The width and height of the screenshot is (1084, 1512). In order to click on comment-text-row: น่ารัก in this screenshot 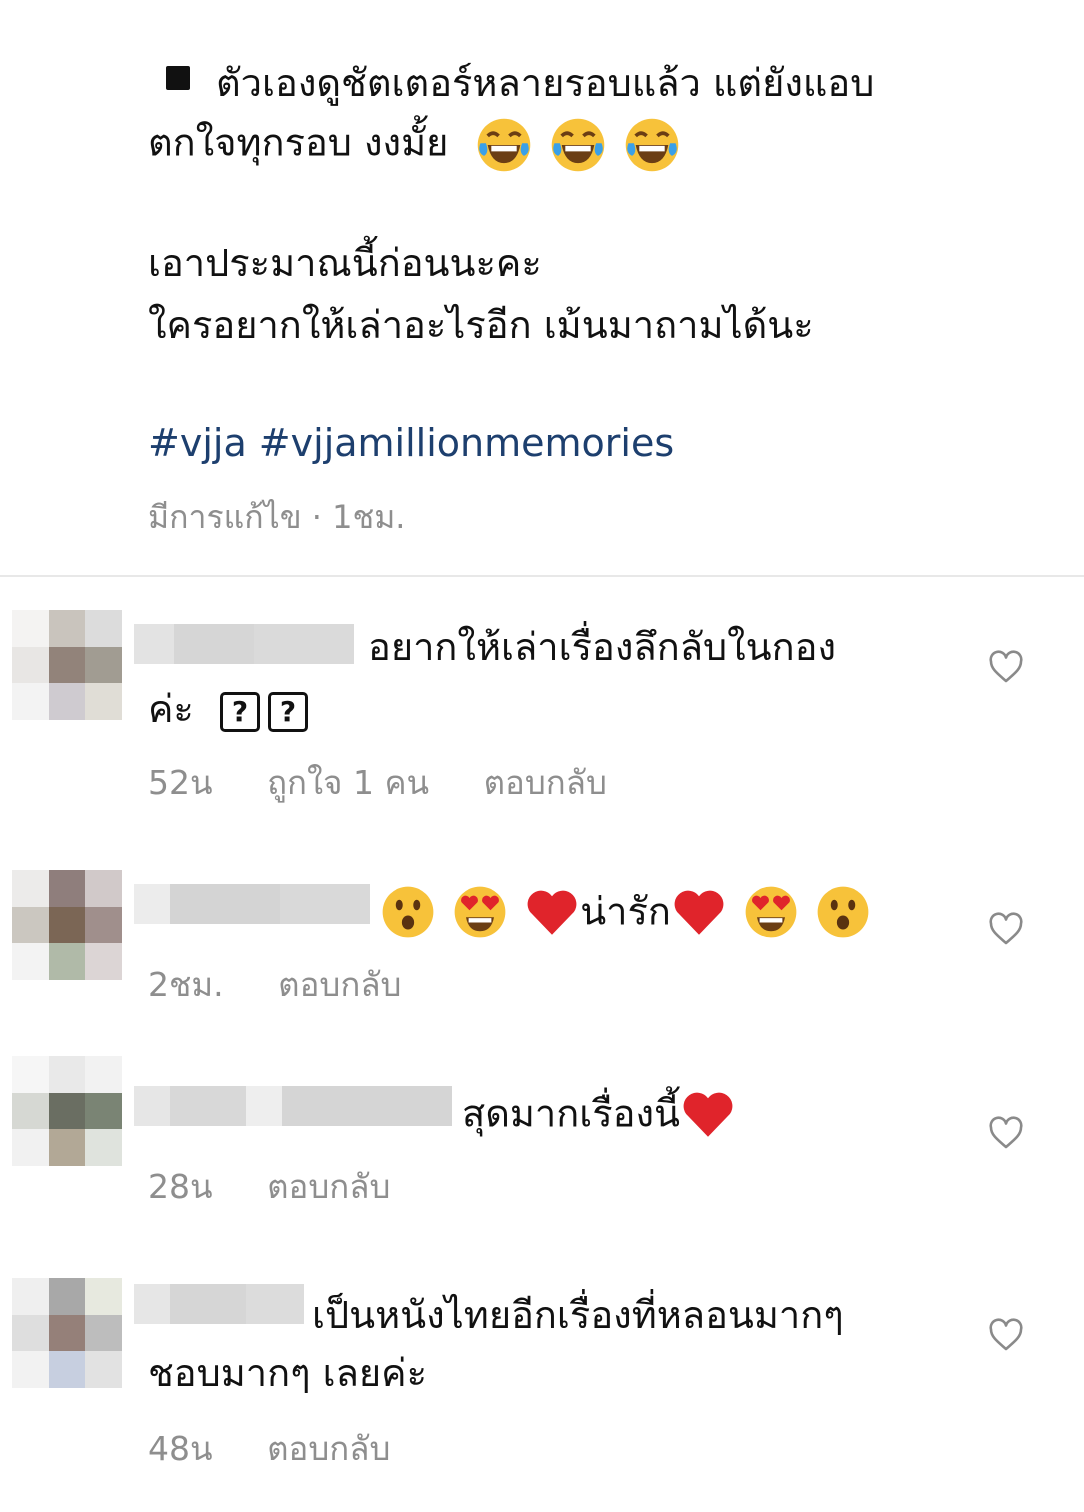, I will do `click(625, 910)`.